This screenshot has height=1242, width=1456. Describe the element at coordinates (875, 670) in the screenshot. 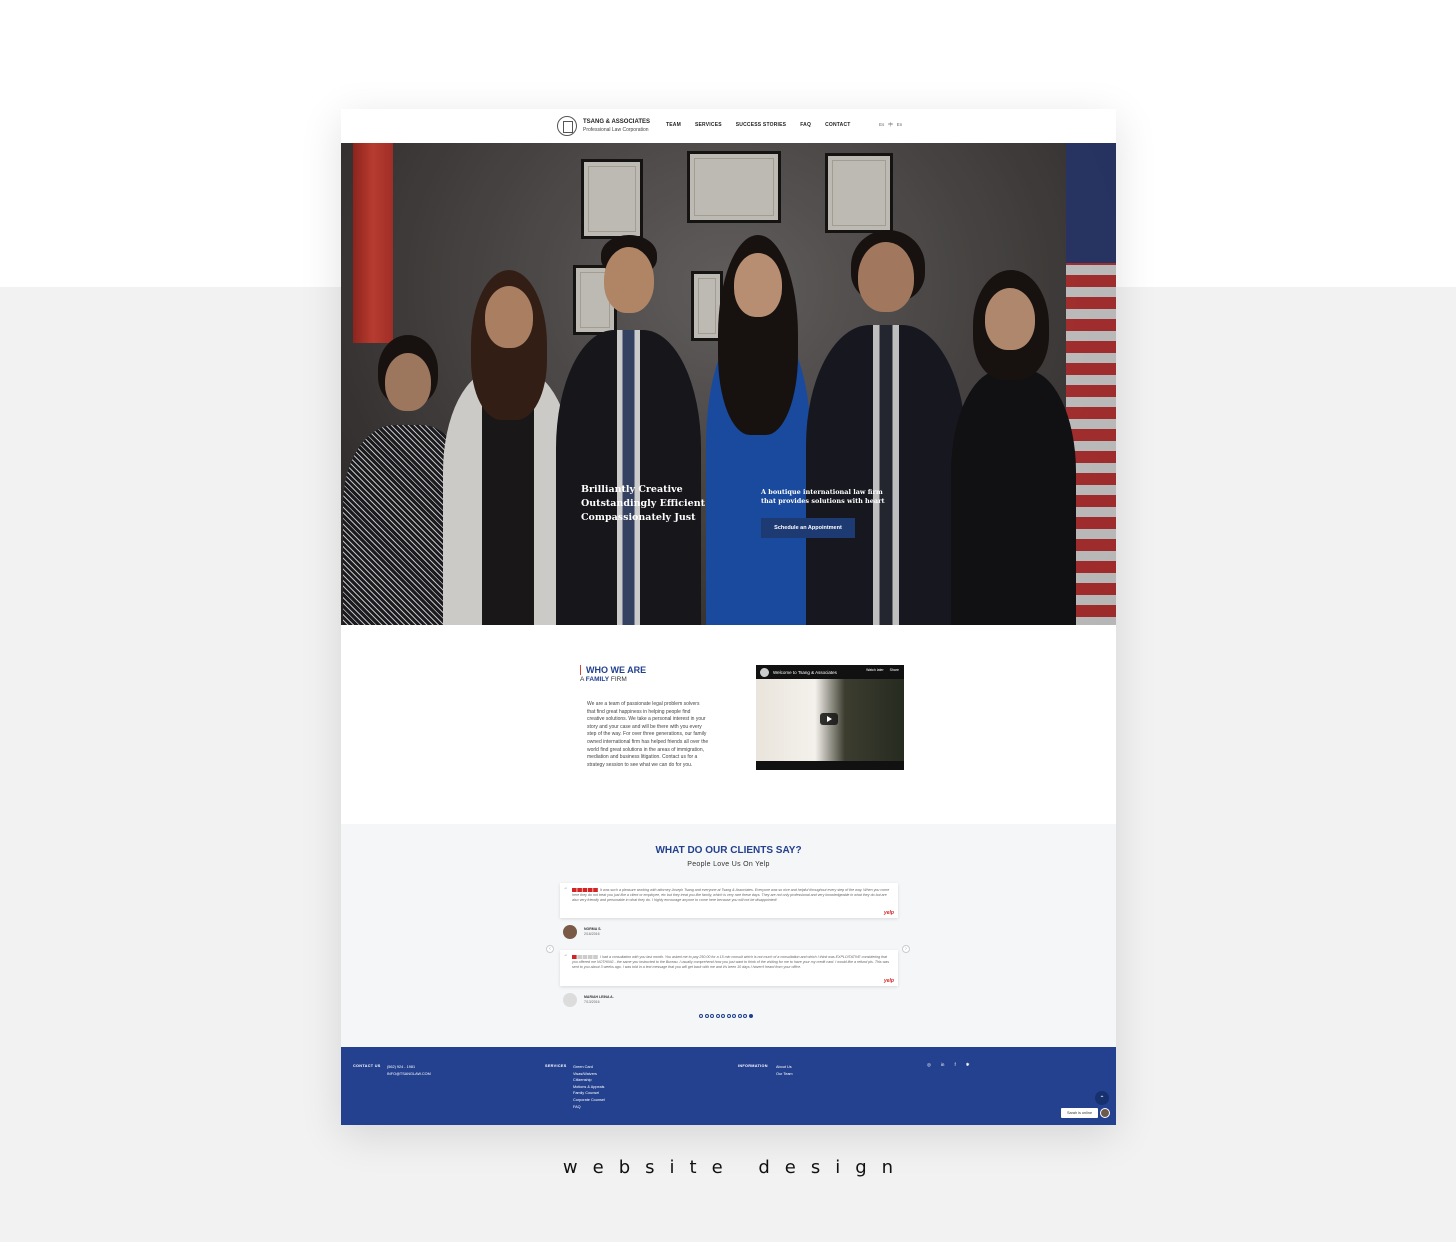

I see `watch-later-button: Watch later` at that location.